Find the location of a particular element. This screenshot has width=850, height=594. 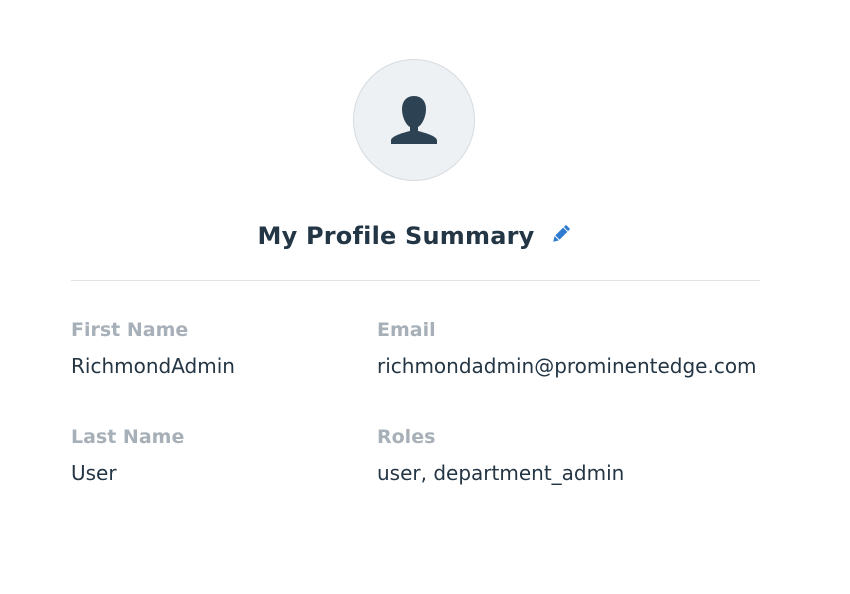

last-name-label: Last Name is located at coordinates (128, 437).